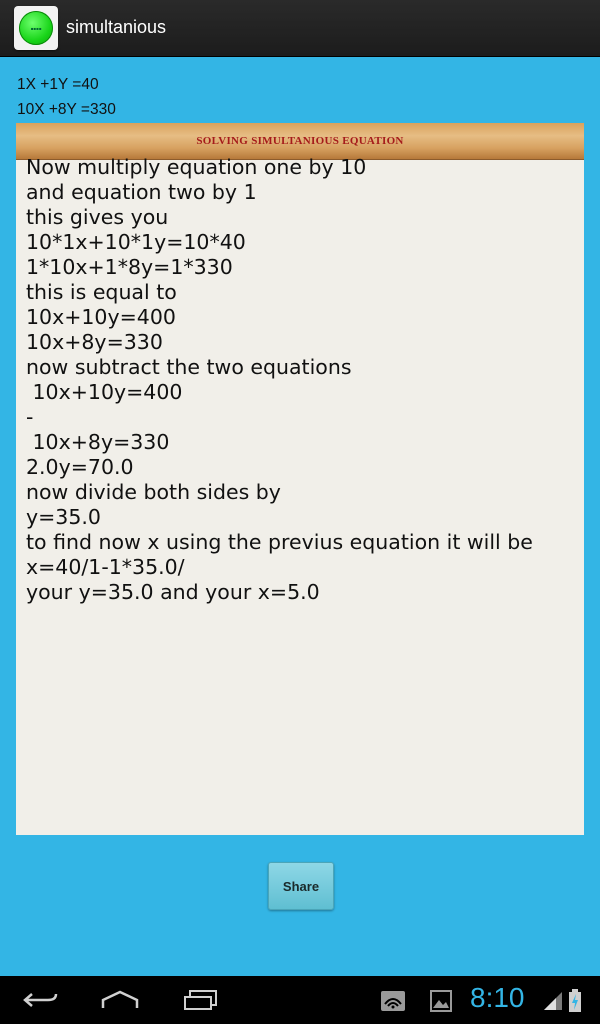  Describe the element at coordinates (300, 28) in the screenshot. I see `action-bar: ▪▪▪▪ simultanious` at that location.